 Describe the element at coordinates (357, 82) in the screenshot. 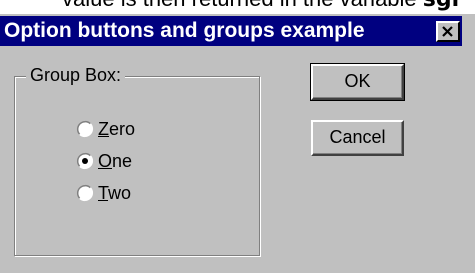

I see `ok-button: OK` at that location.